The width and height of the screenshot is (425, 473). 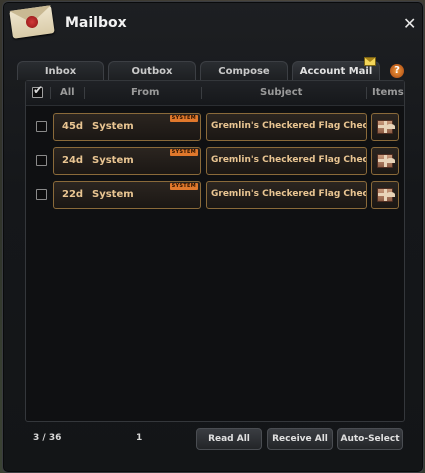 What do you see at coordinates (139, 438) in the screenshot?
I see `page-number: 1` at bounding box center [139, 438].